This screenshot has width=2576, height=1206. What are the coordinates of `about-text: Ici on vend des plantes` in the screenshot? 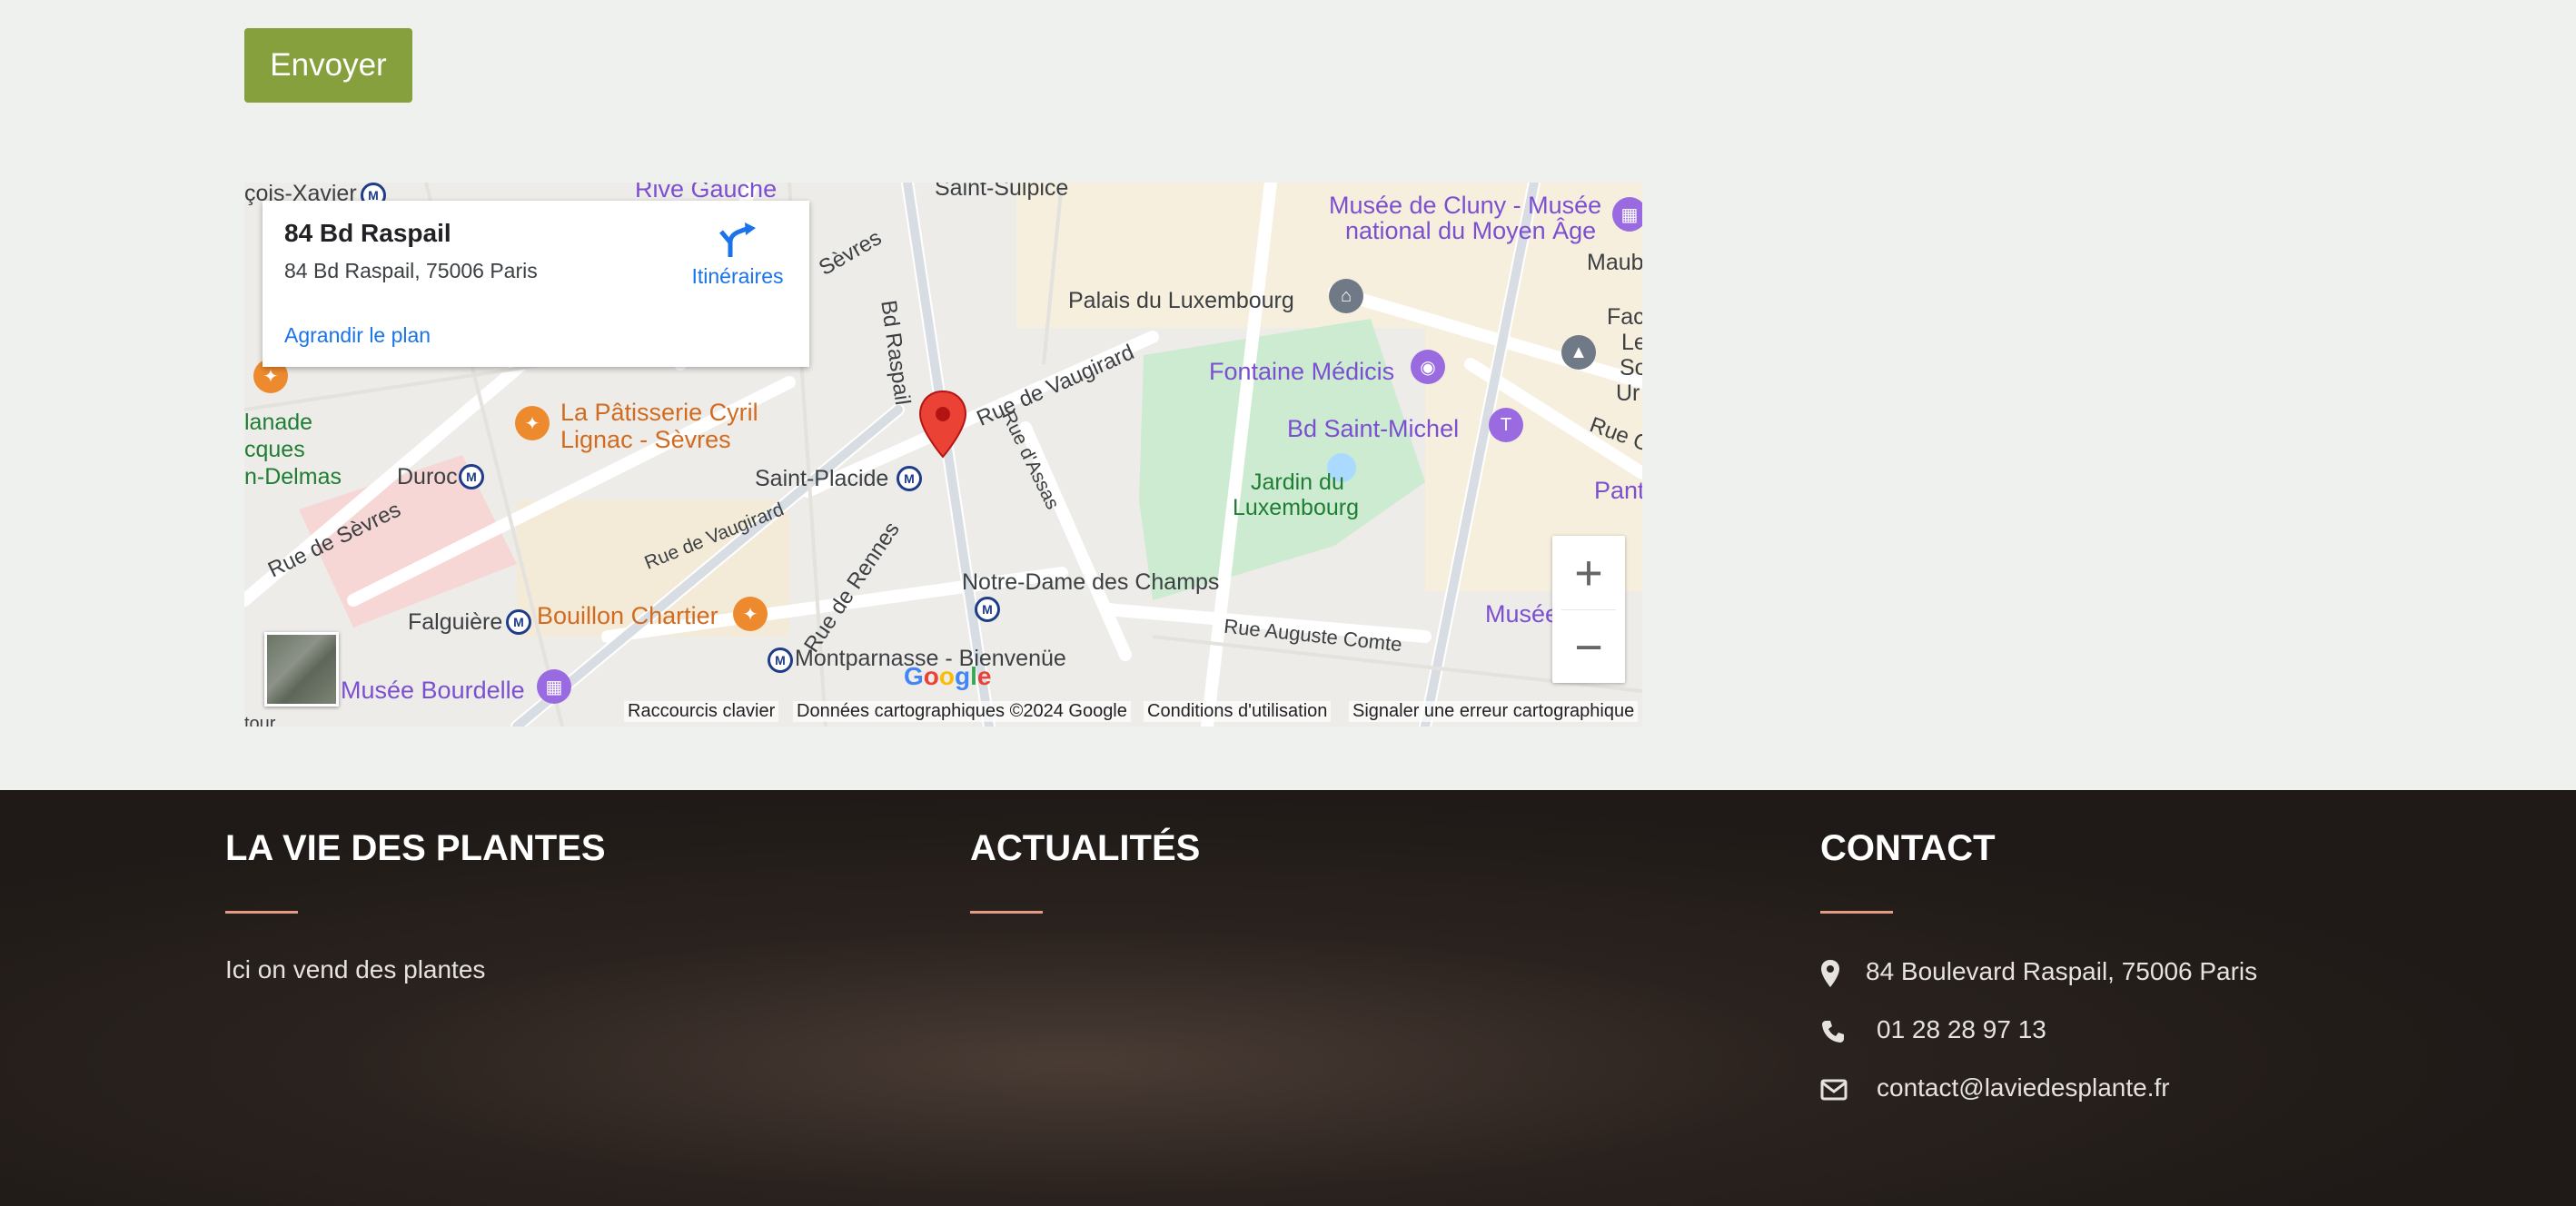 It's located at (355, 970).